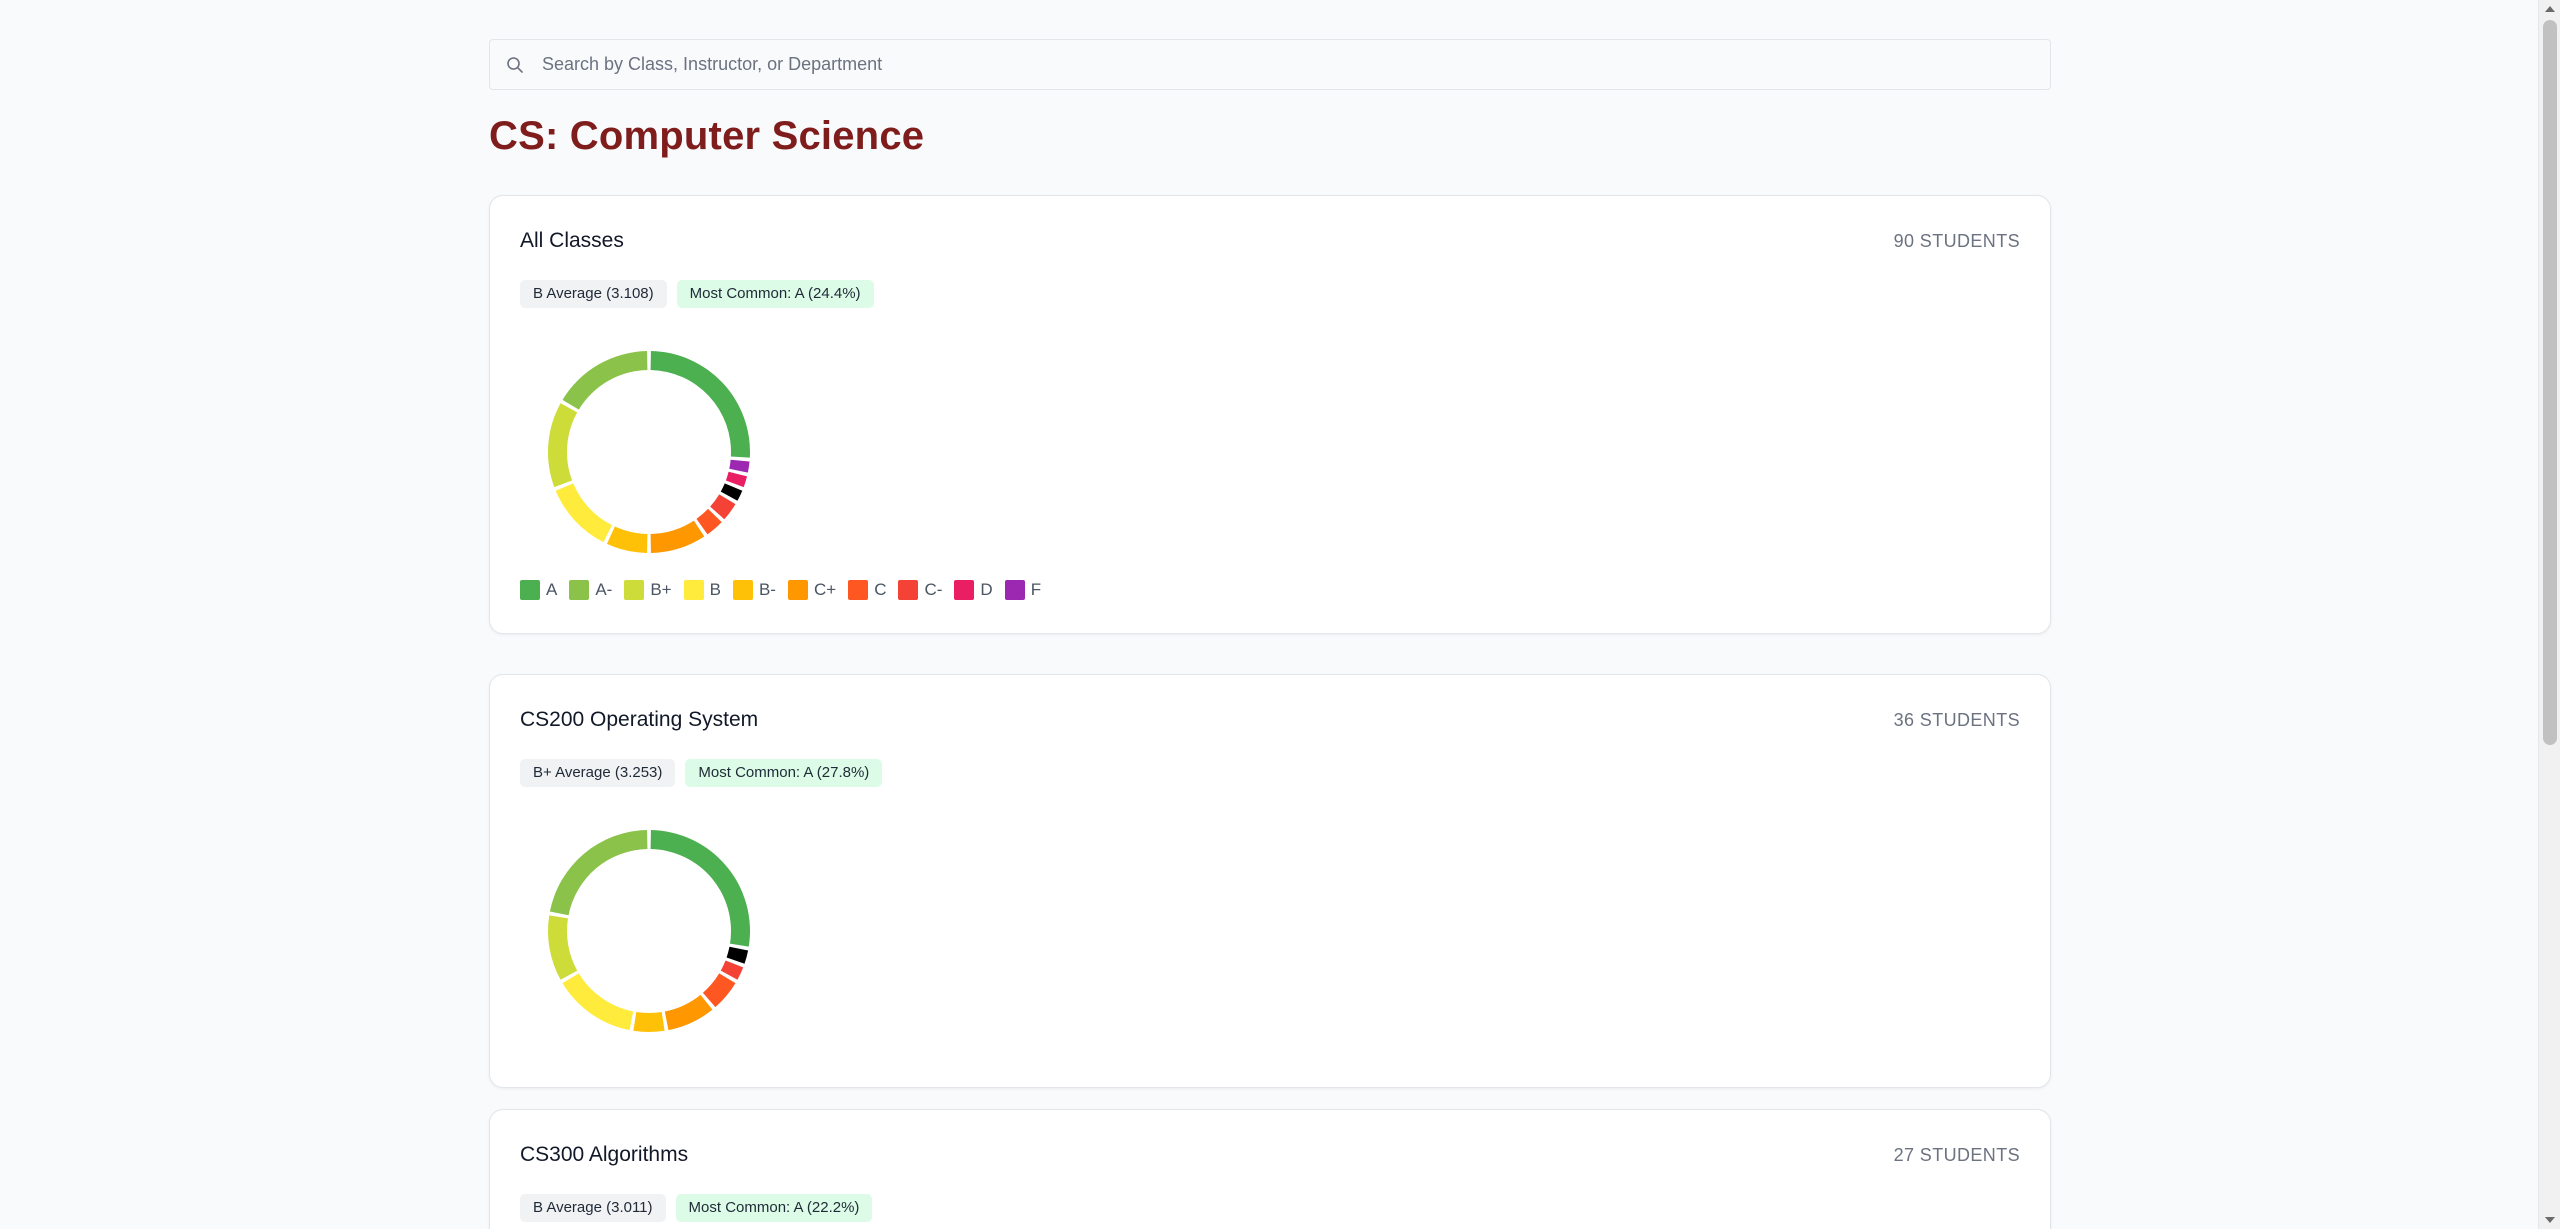 Image resolution: width=2560 pixels, height=1229 pixels. Describe the element at coordinates (825, 589) in the screenshot. I see `legend-label: C+` at that location.